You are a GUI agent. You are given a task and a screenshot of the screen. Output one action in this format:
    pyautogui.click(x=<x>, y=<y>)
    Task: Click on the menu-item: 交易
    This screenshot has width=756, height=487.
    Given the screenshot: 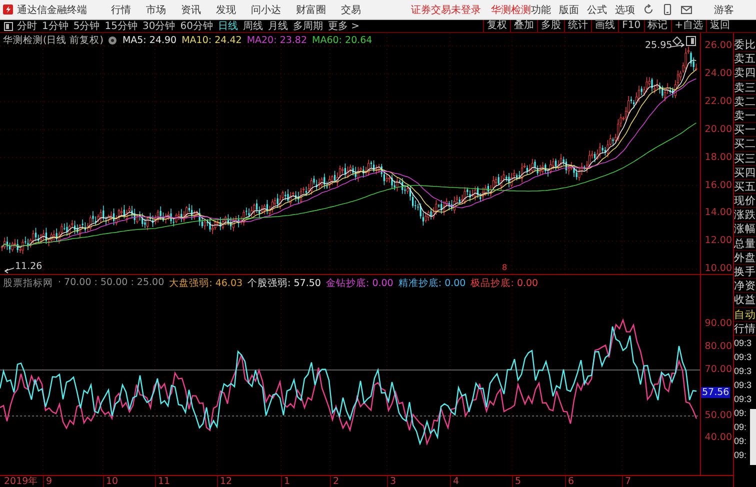 What is the action you would take?
    pyautogui.click(x=351, y=9)
    